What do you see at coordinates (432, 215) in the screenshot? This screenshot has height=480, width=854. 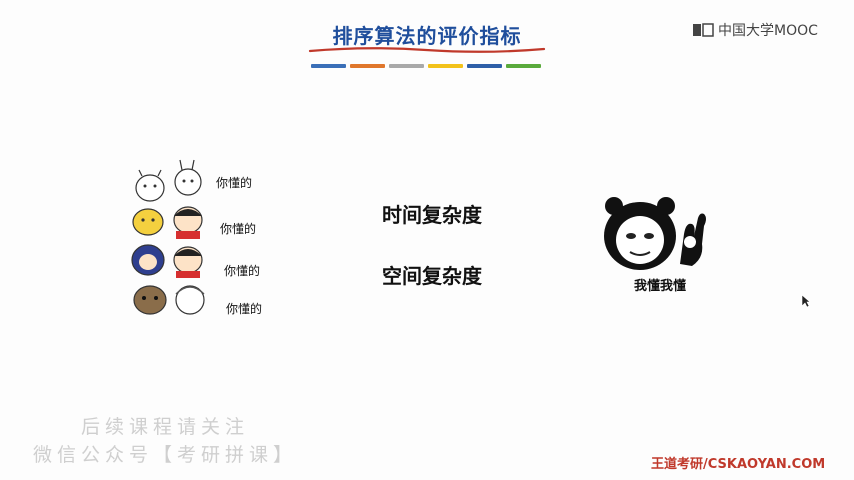 I see `topic-time-complexity: 时间复杂度` at bounding box center [432, 215].